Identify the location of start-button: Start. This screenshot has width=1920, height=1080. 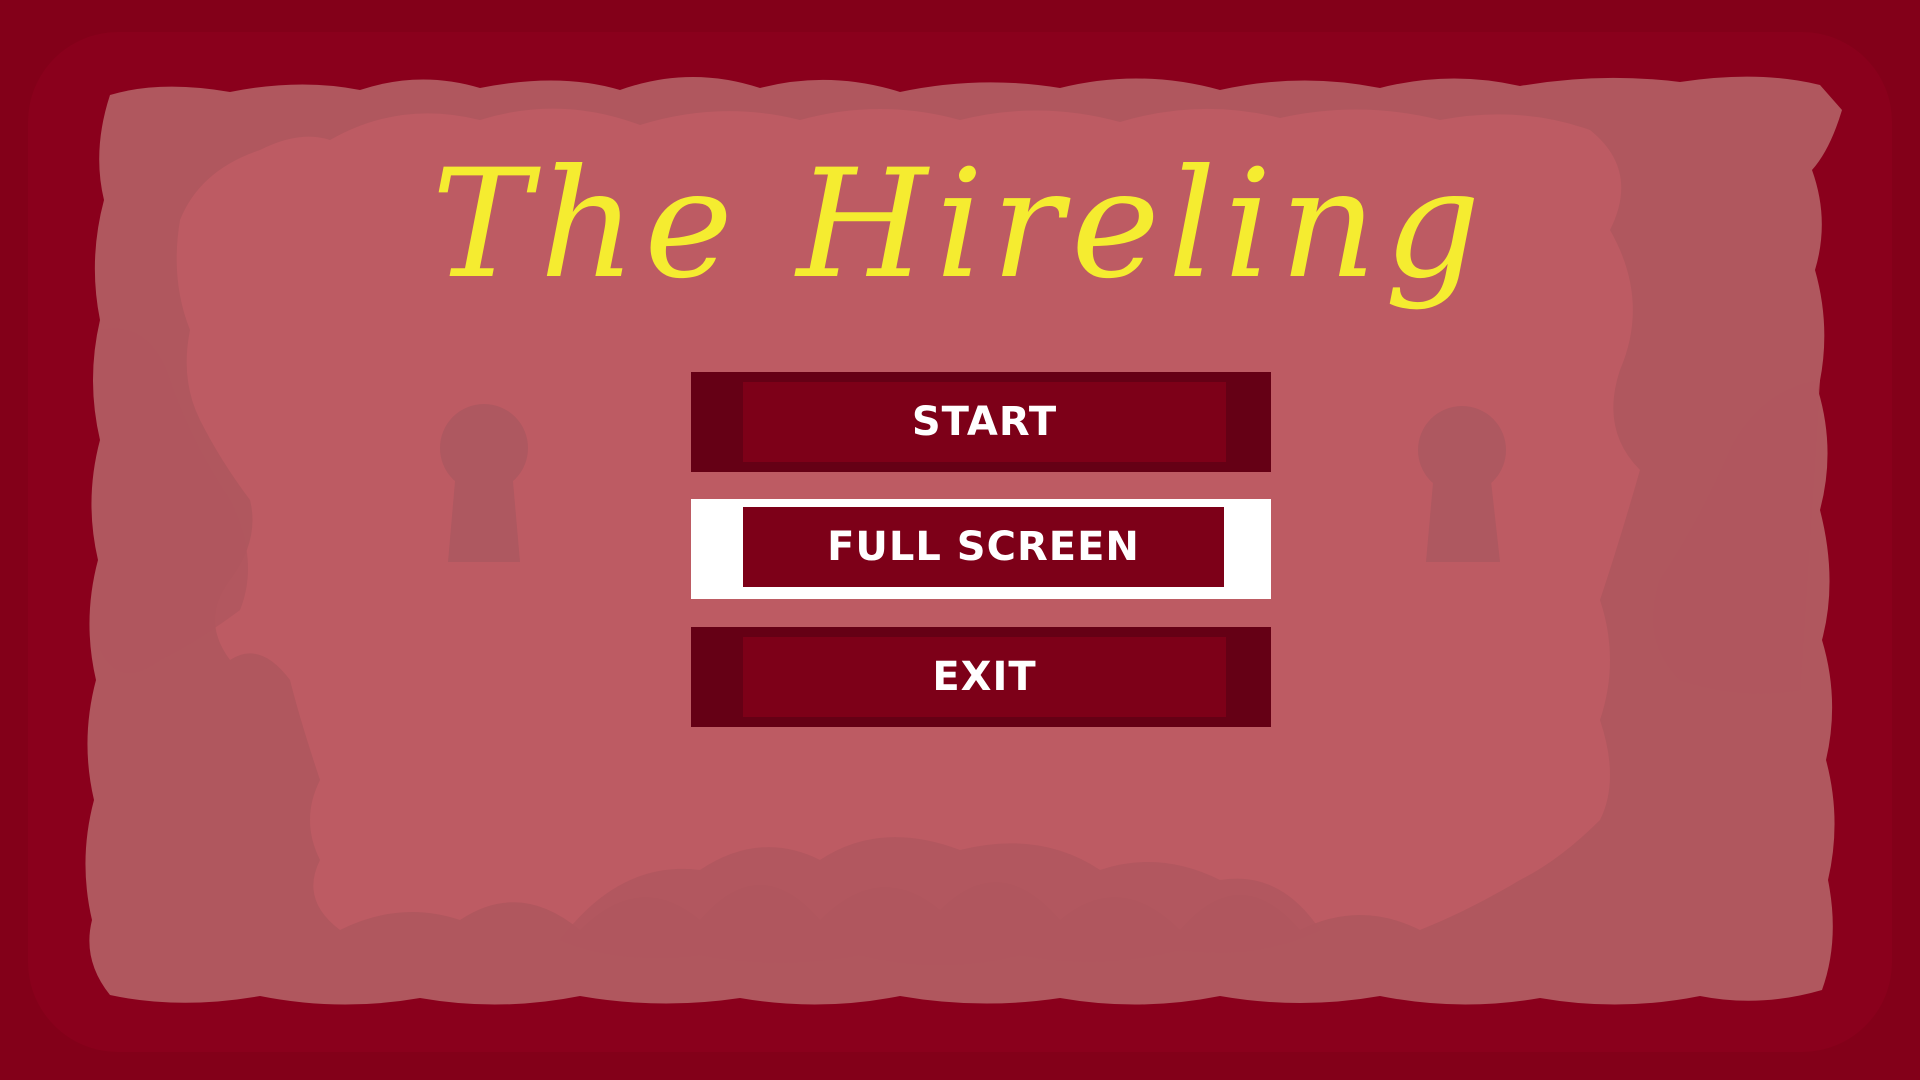
(981, 422).